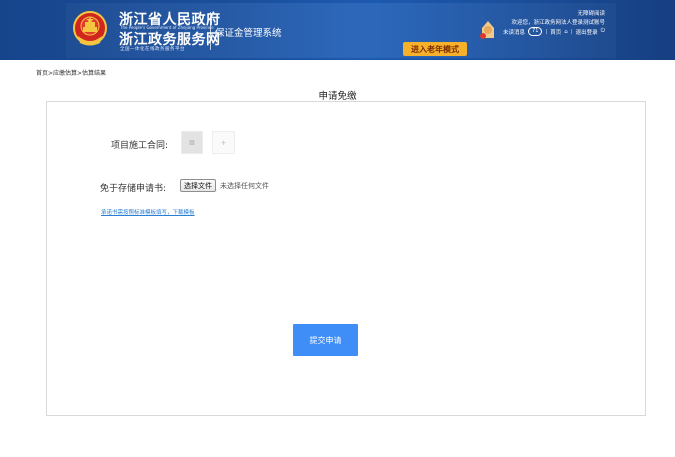  Describe the element at coordinates (148, 212) in the screenshot. I see `download-template-link: 承诺书需按照标准模板填写，下载模板` at that location.